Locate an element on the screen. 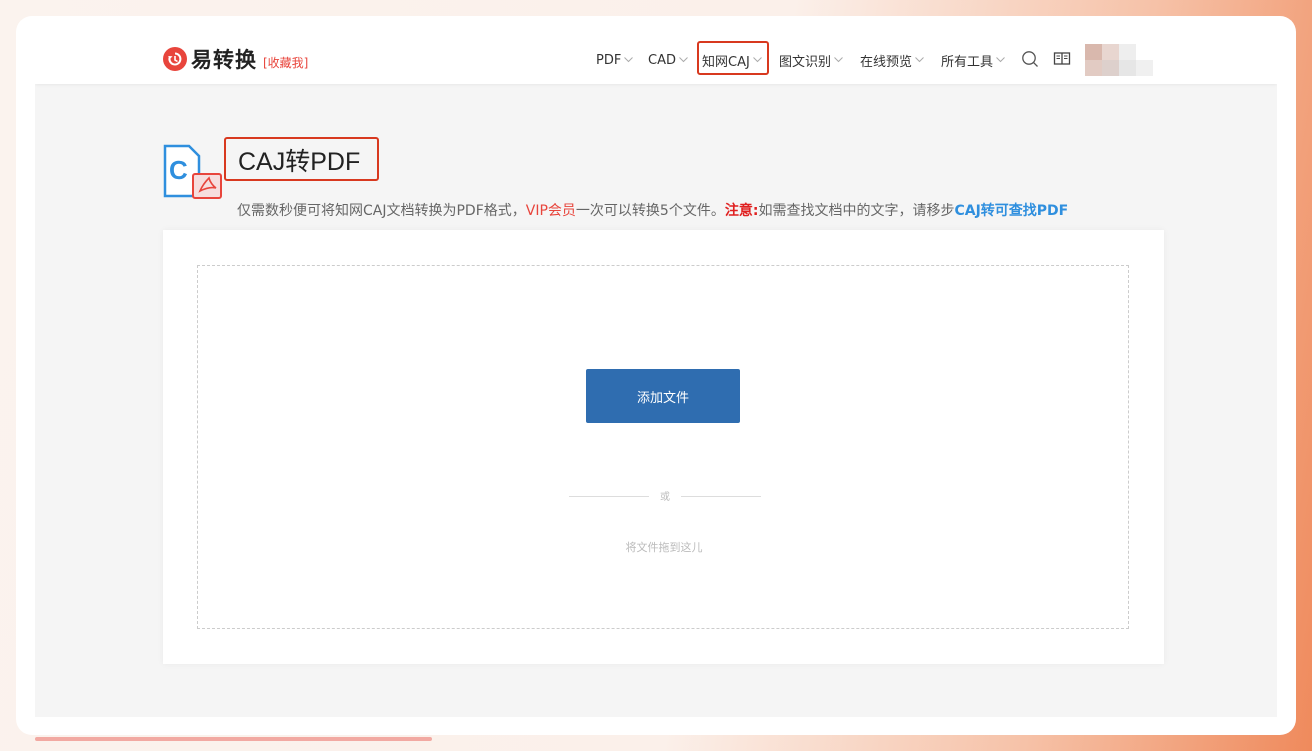  search-icon is located at coordinates (1030, 59).